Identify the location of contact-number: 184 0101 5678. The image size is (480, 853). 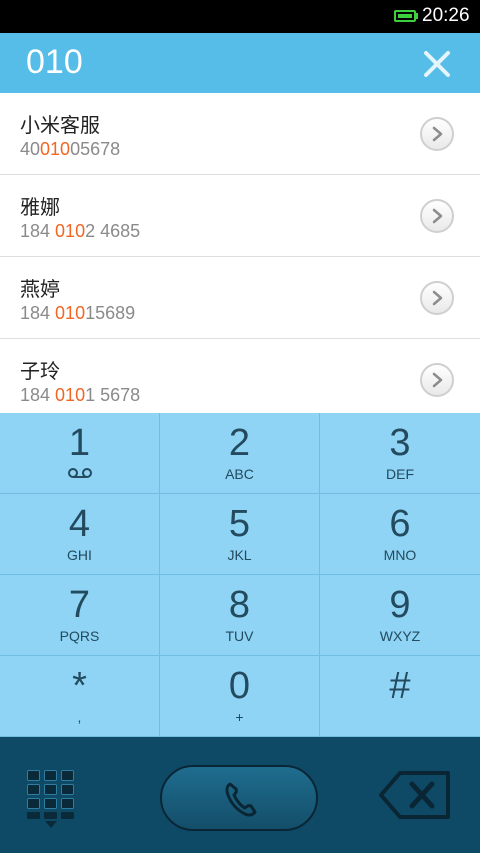
(80, 395).